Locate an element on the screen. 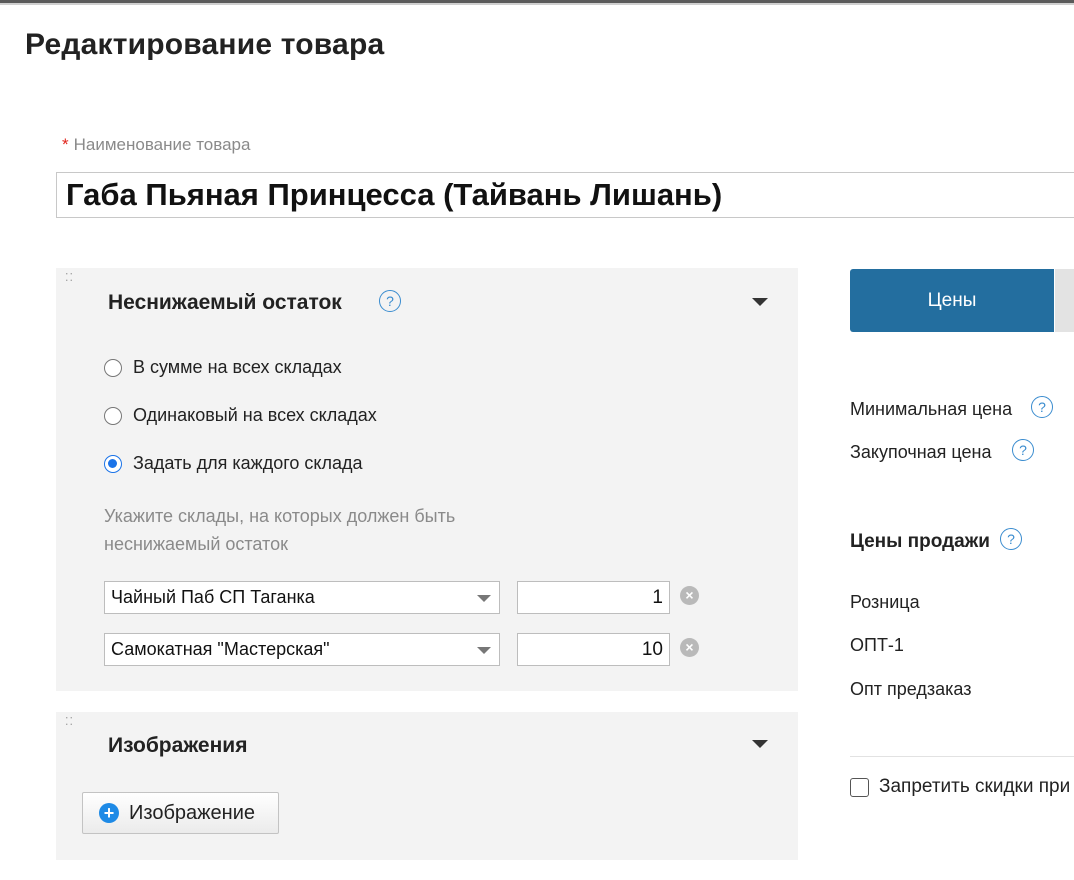 The width and height of the screenshot is (1074, 880). radio-per-warehouse: Задать для каждого склада is located at coordinates (233, 463).